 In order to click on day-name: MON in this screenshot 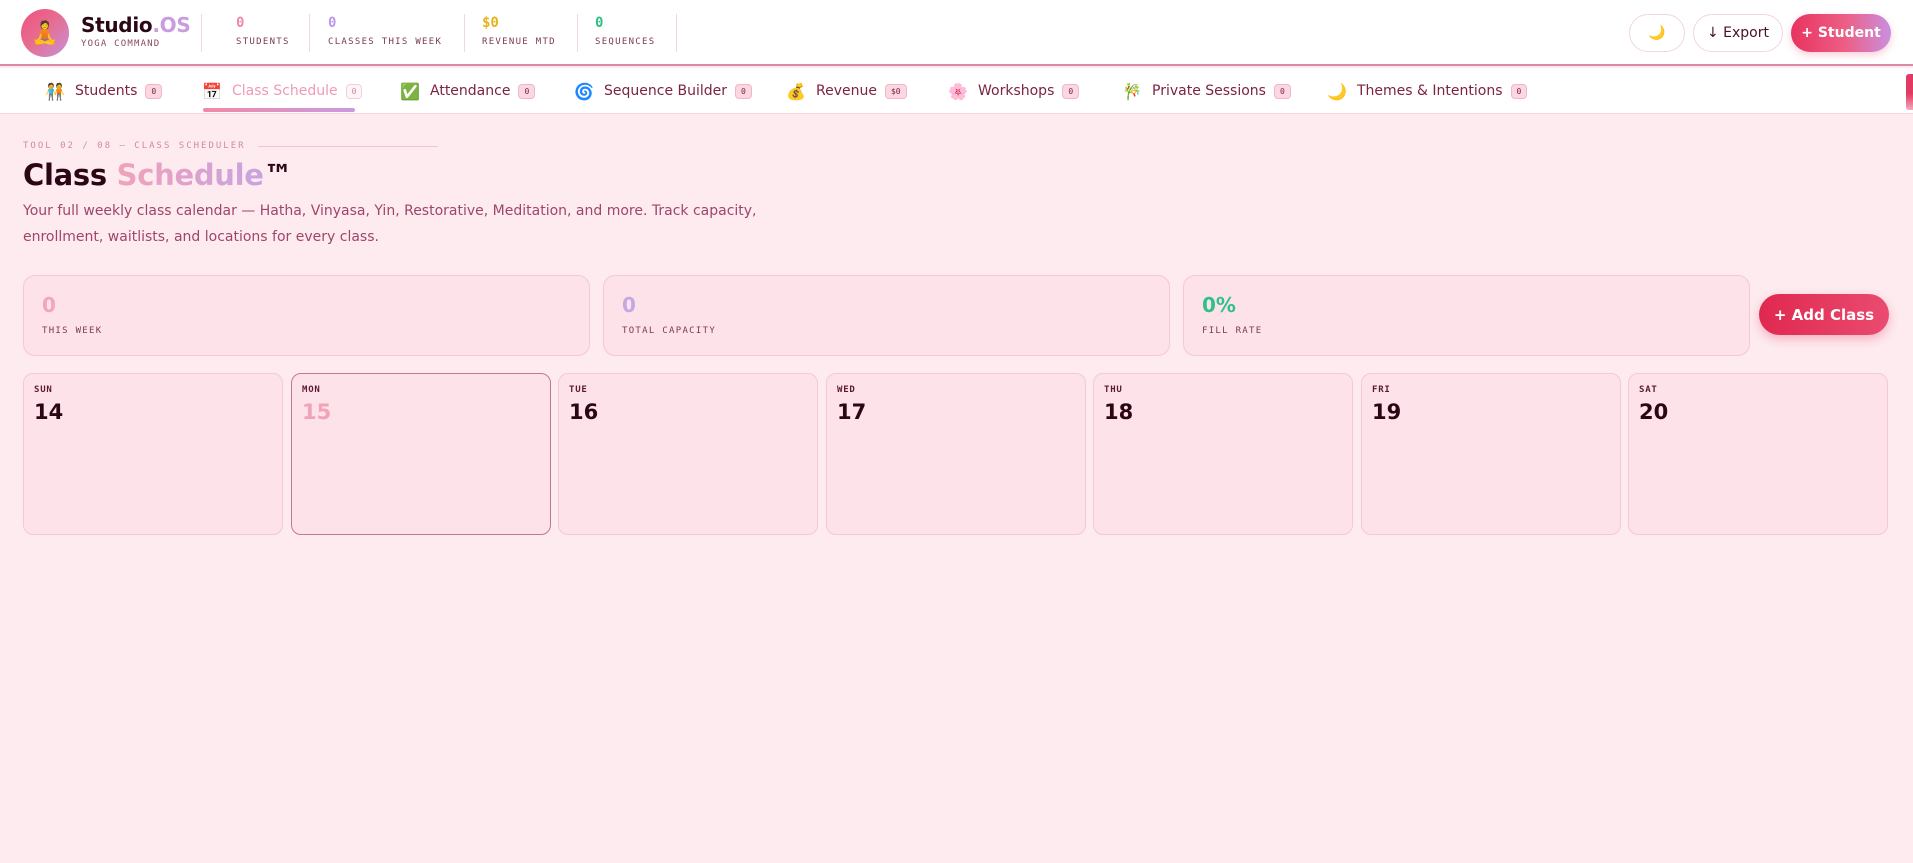, I will do `click(311, 390)`.